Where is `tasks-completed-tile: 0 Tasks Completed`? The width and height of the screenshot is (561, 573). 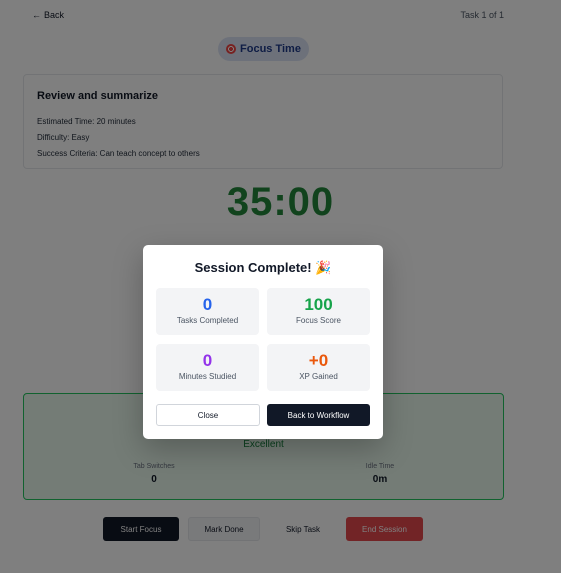
tasks-completed-tile: 0 Tasks Completed is located at coordinates (207, 311).